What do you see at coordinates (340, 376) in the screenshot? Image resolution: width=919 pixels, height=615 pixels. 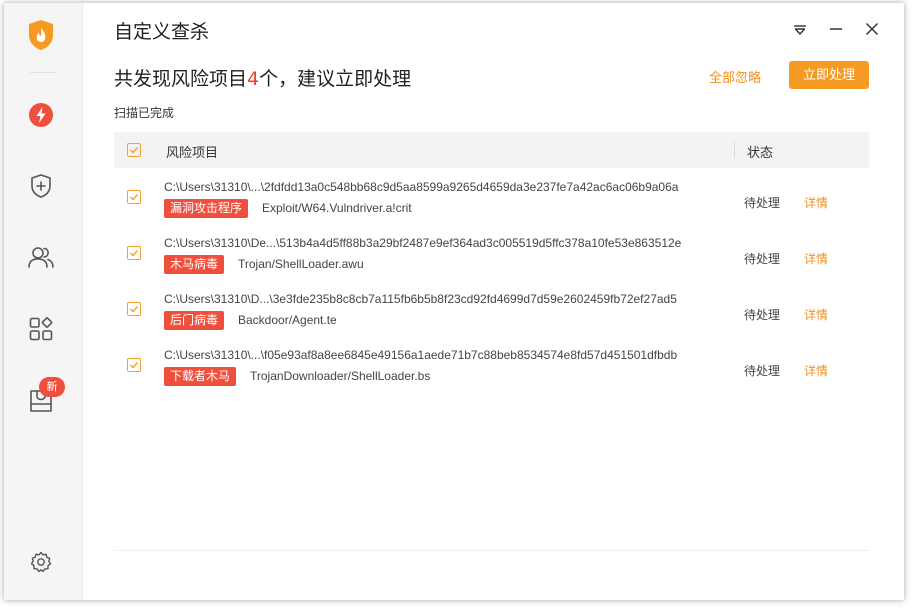 I see `threat-name: TrojanDownloader/ShellLoader.bs` at bounding box center [340, 376].